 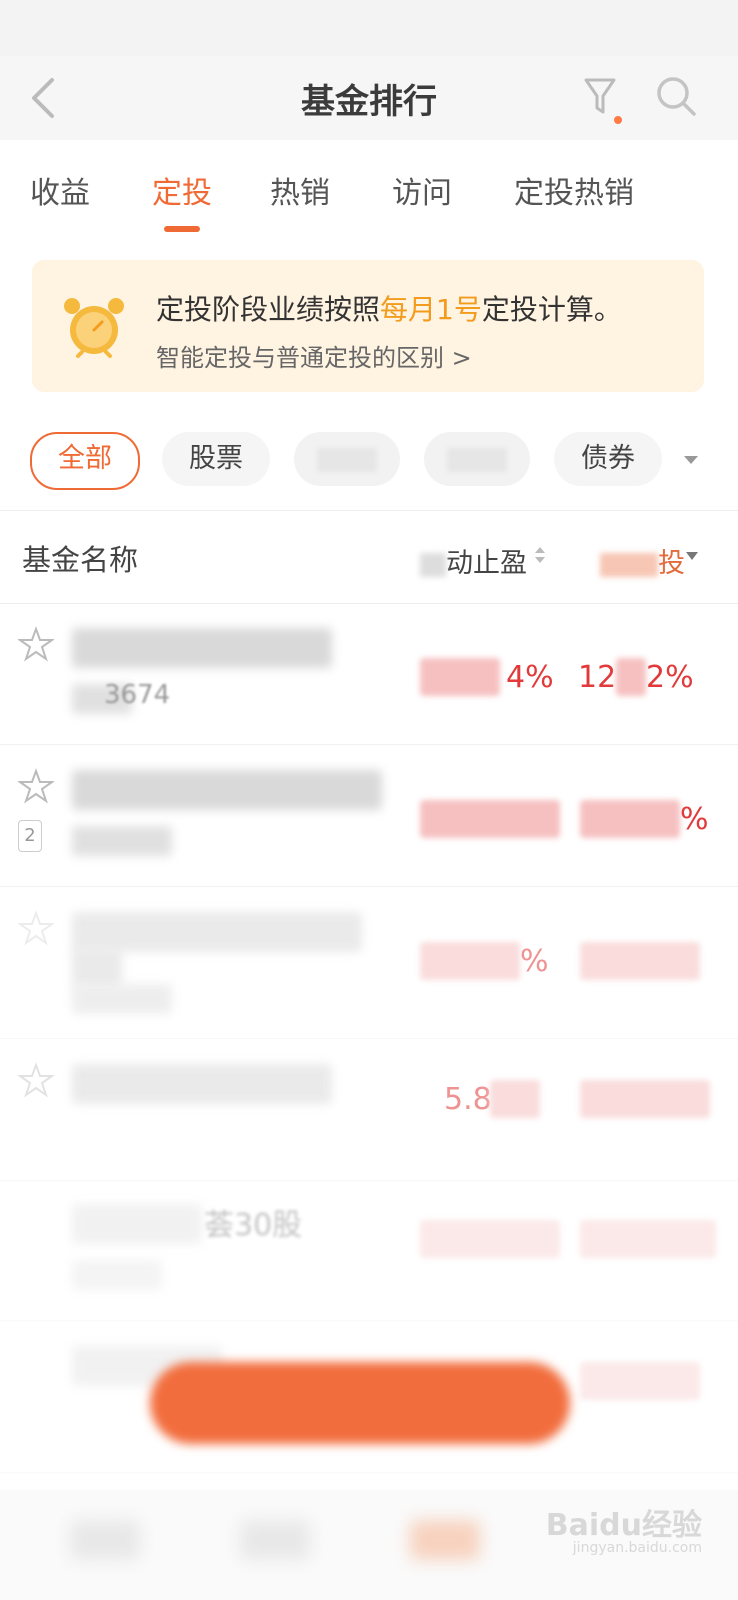 What do you see at coordinates (369, 1110) in the screenshot?
I see `table-row: 5.8` at bounding box center [369, 1110].